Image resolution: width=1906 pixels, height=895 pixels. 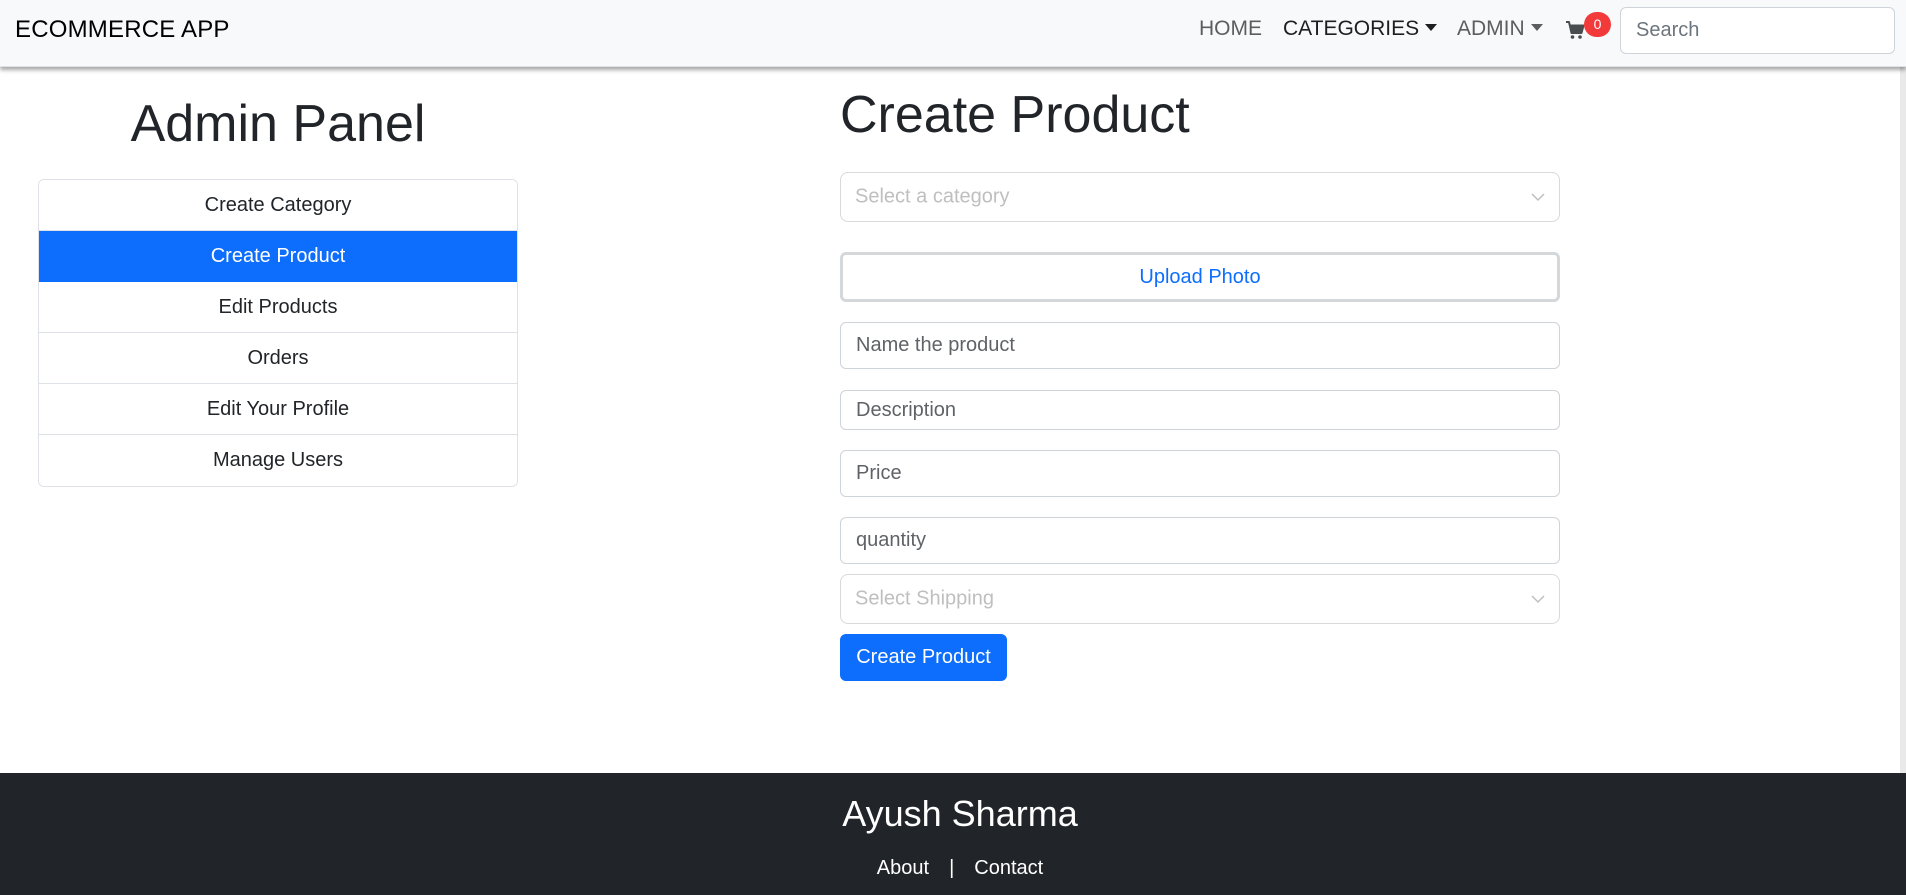 I want to click on admin-panel-title: Admin Panel, so click(x=278, y=124).